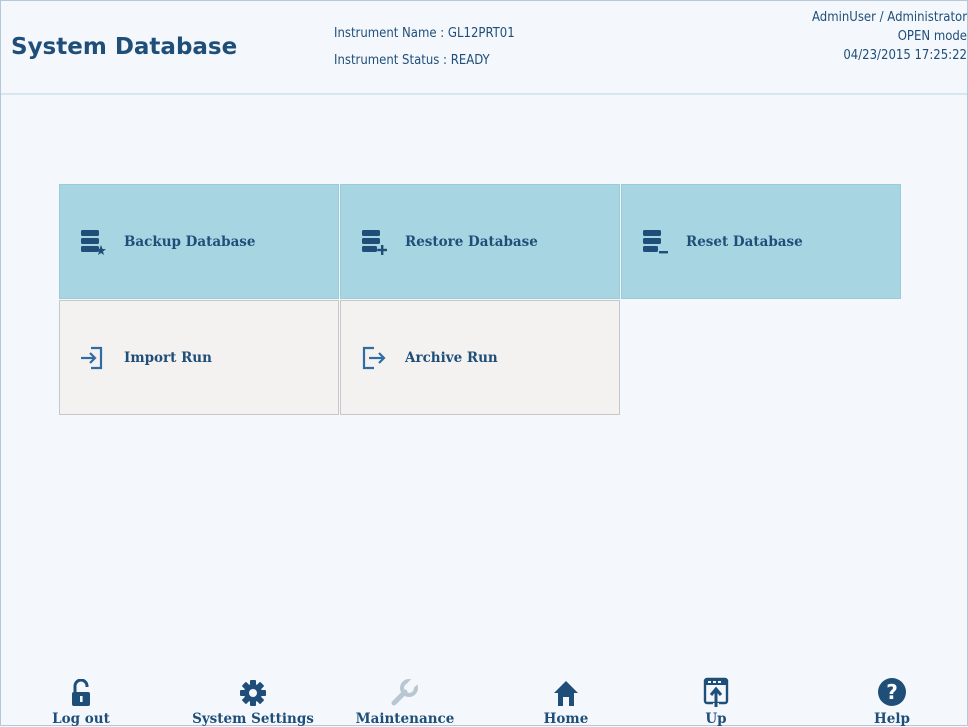  I want to click on restore-database-label: Restore Database, so click(471, 241).